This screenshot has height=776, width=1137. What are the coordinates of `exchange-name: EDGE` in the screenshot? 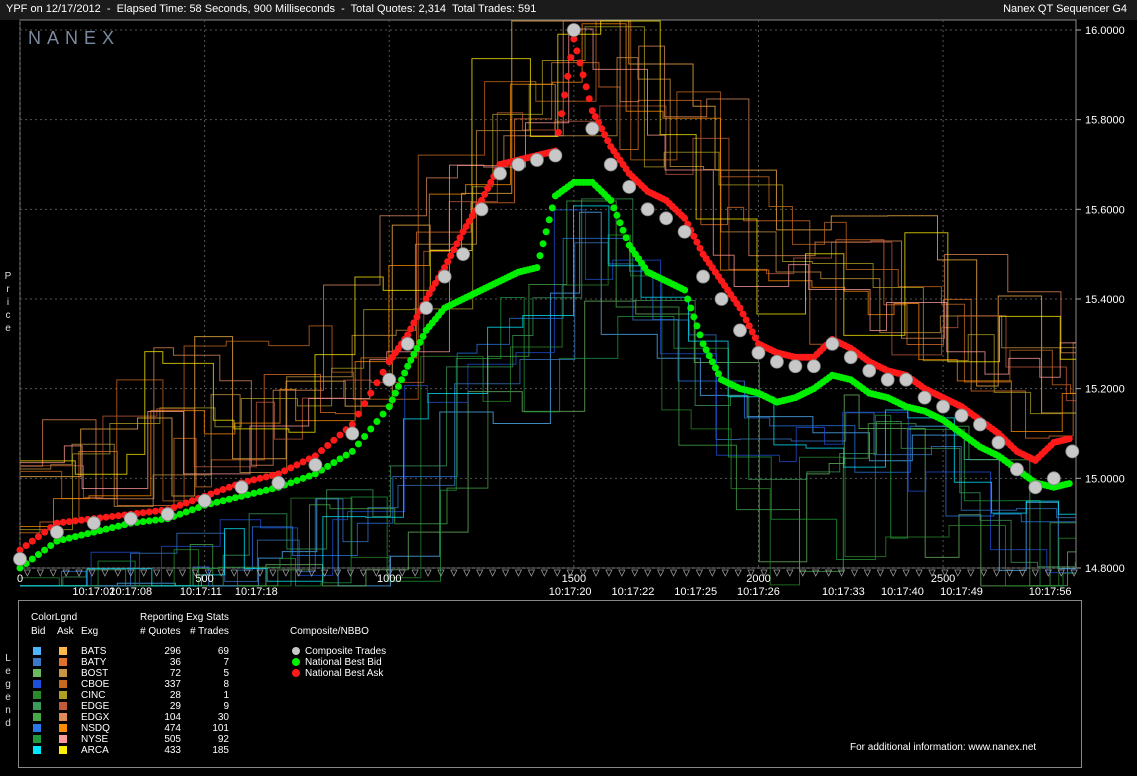 It's located at (95, 706).